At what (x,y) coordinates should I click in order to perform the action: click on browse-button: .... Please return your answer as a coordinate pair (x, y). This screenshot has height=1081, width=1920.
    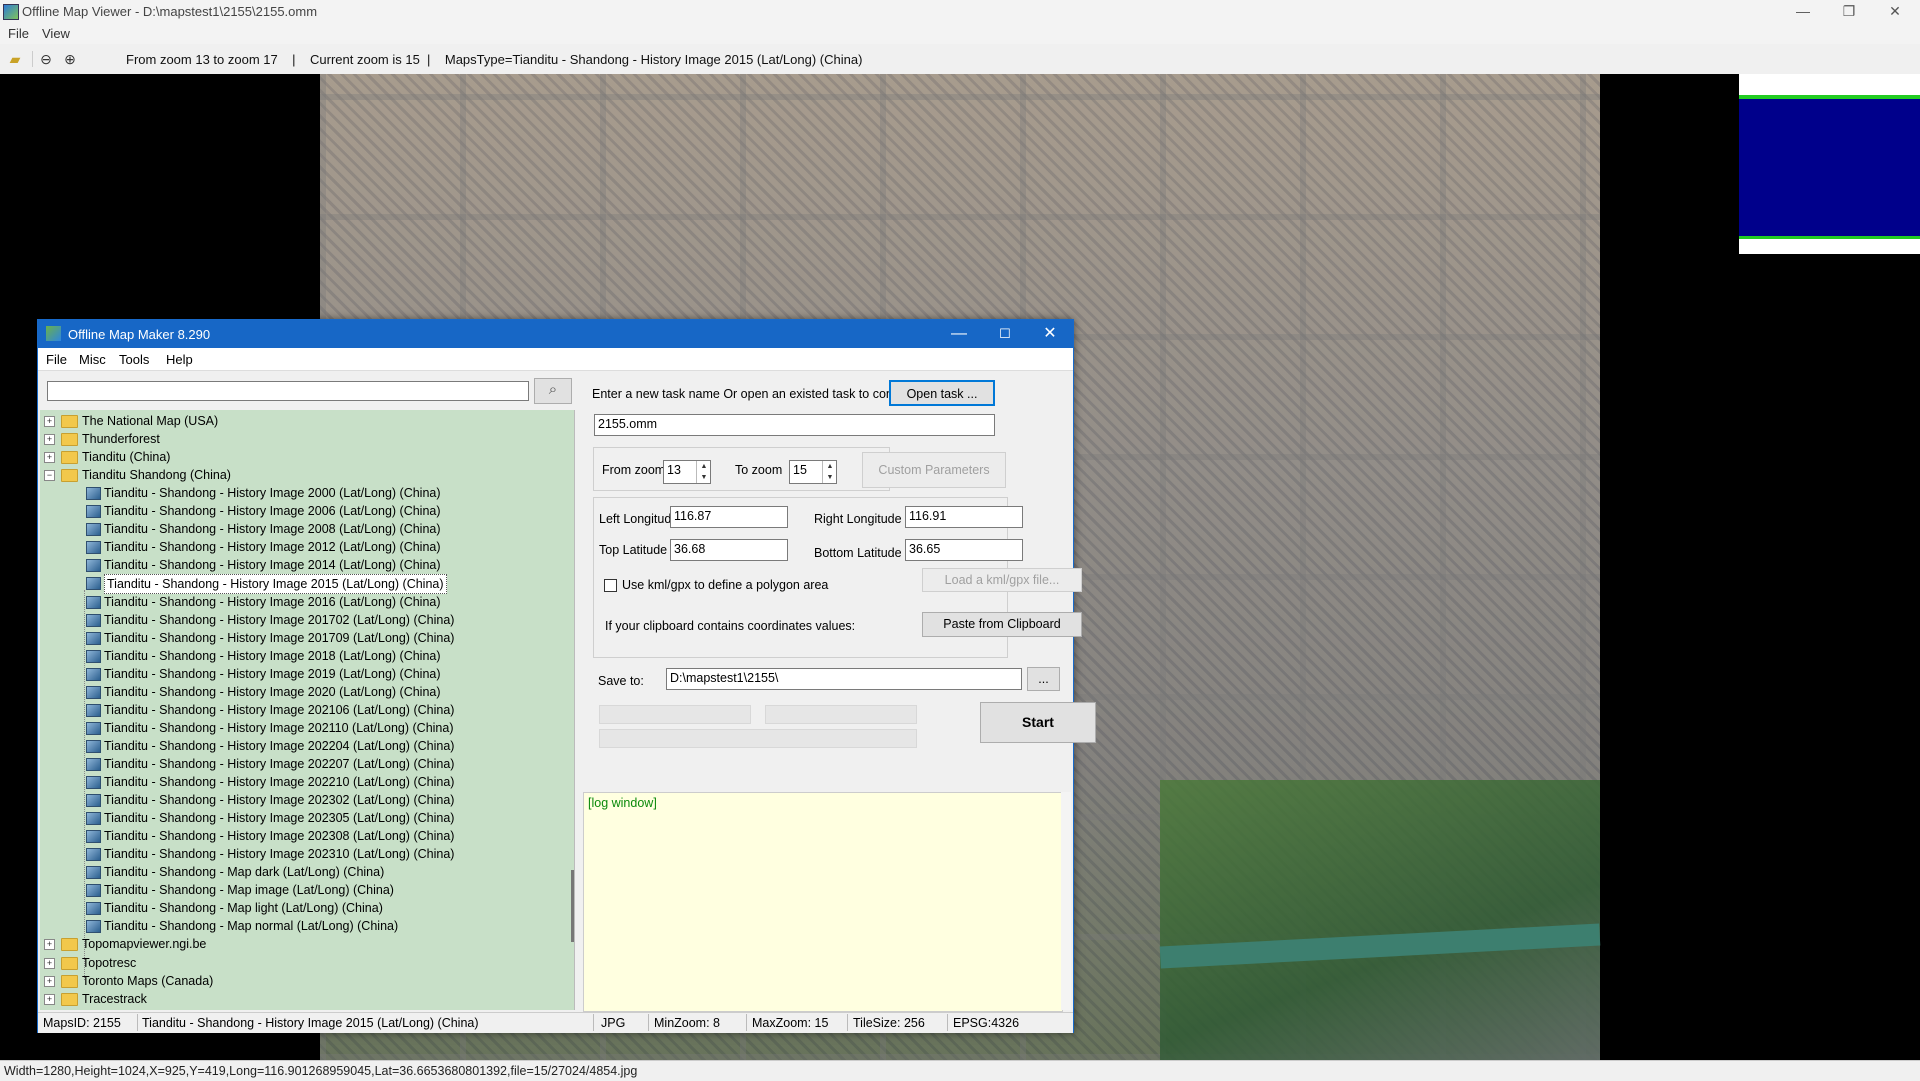
    Looking at the image, I should click on (1043, 679).